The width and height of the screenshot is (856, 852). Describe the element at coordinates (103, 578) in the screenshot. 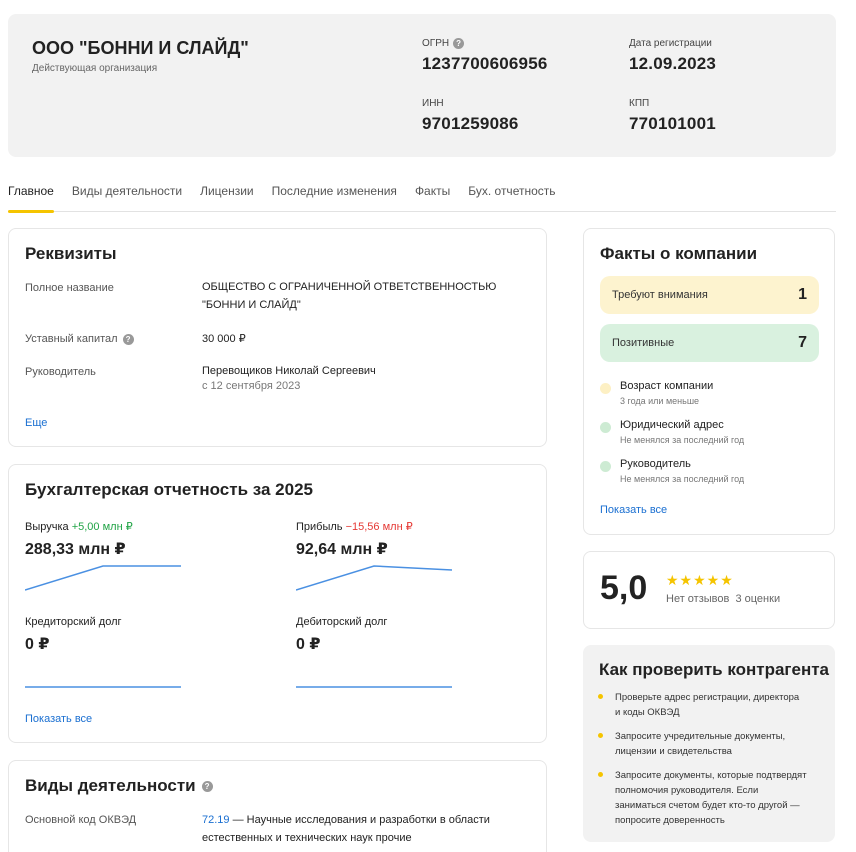

I see `revenue-sparkline` at that location.